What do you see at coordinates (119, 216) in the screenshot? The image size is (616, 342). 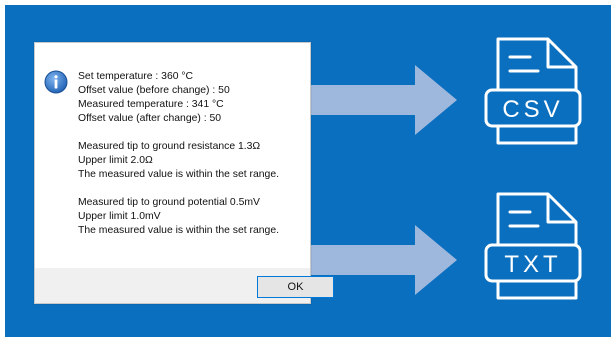 I see `message-line: Upper limit 1.0mV` at bounding box center [119, 216].